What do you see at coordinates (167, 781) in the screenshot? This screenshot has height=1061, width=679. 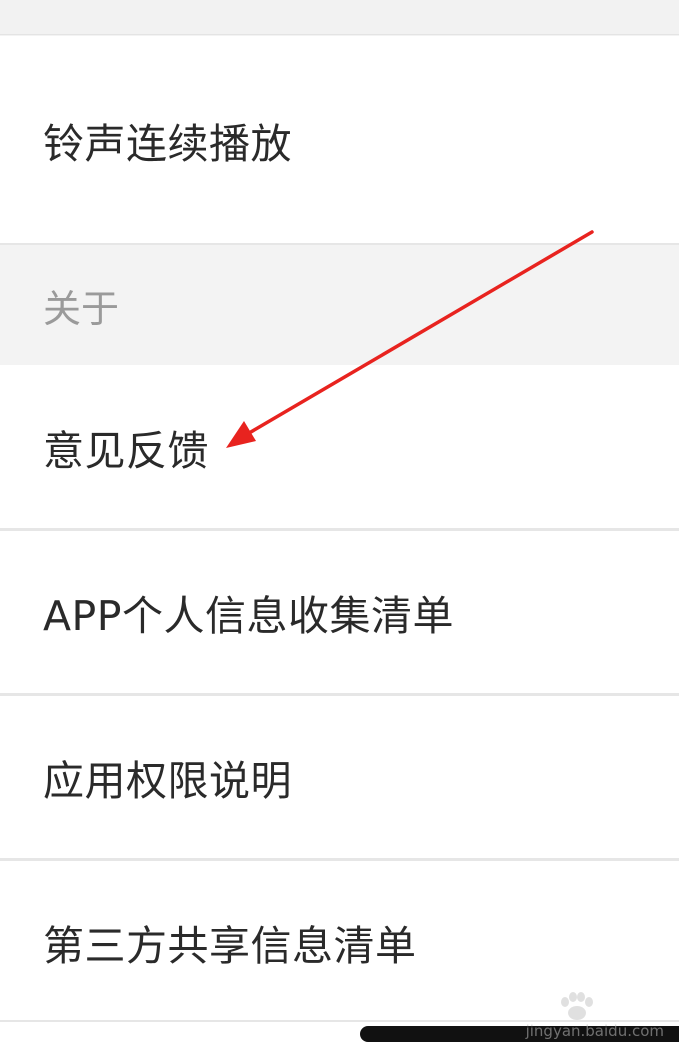 I see `app-permissions-label: 应用权限说明` at bounding box center [167, 781].